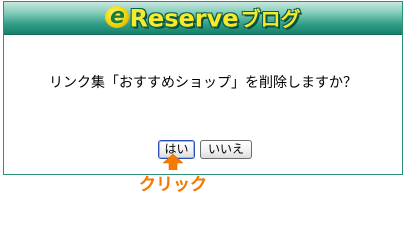 This screenshot has height=240, width=408. What do you see at coordinates (184, 18) in the screenshot?
I see `logo-reserve-text: Reserve` at bounding box center [184, 18].